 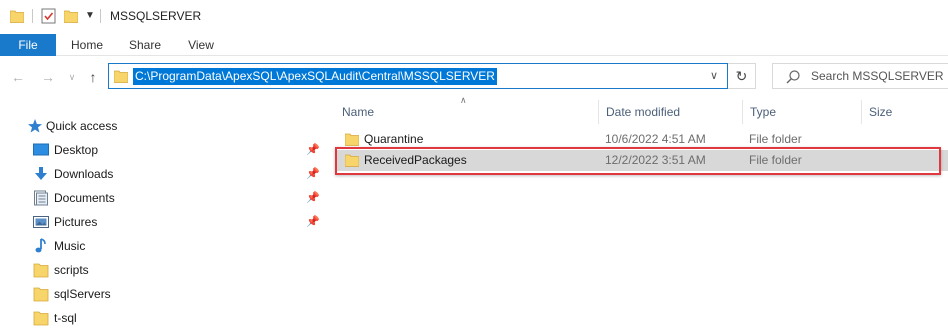 I want to click on column-header-size: Size, so click(x=904, y=112).